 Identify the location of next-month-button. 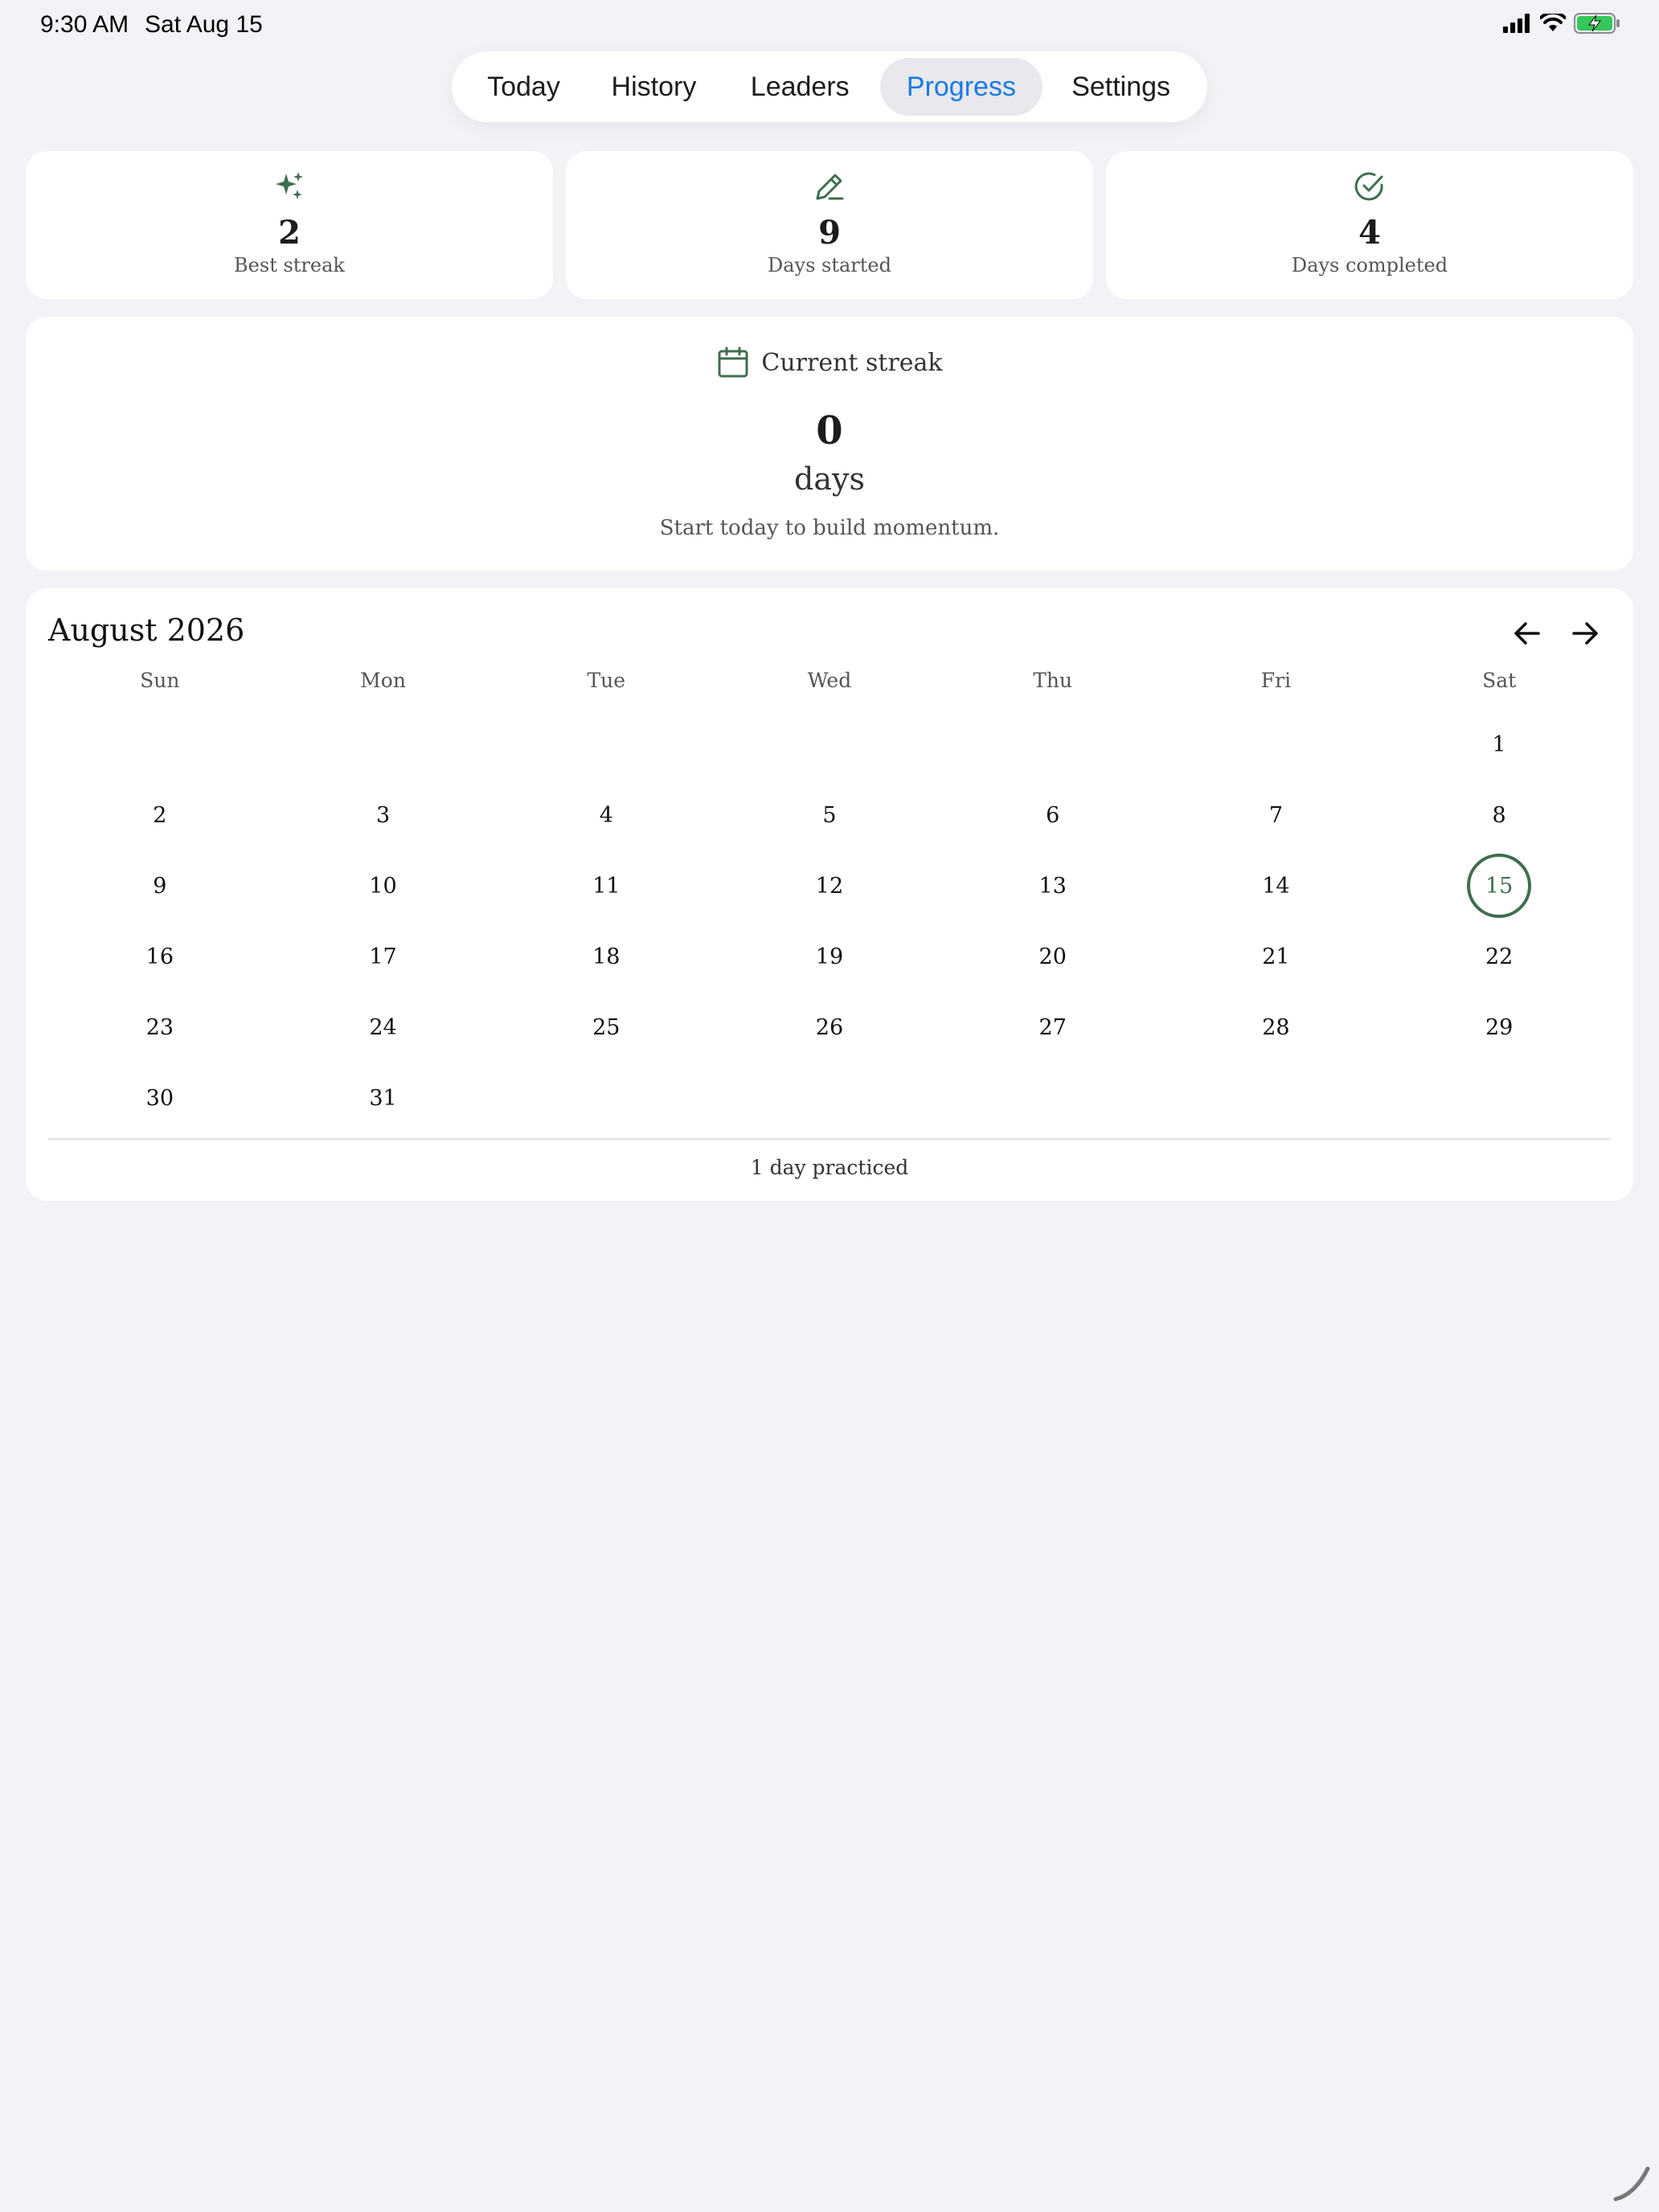
(1585, 633).